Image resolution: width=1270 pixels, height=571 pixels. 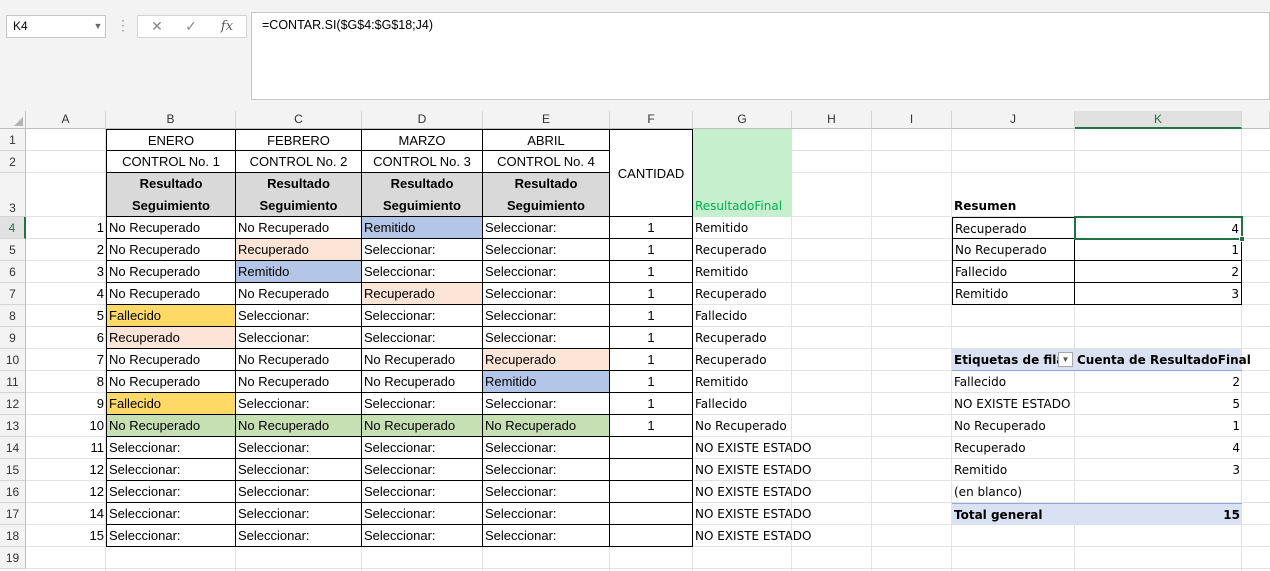 What do you see at coordinates (1013, 360) in the screenshot?
I see `pivot-row-labels-header: Etiquetas de fila` at bounding box center [1013, 360].